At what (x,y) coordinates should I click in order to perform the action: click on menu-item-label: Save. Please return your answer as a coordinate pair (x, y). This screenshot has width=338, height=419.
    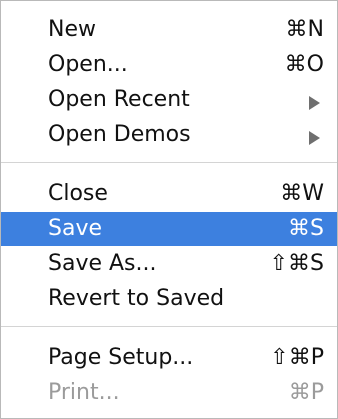
    Looking at the image, I should click on (75, 228).